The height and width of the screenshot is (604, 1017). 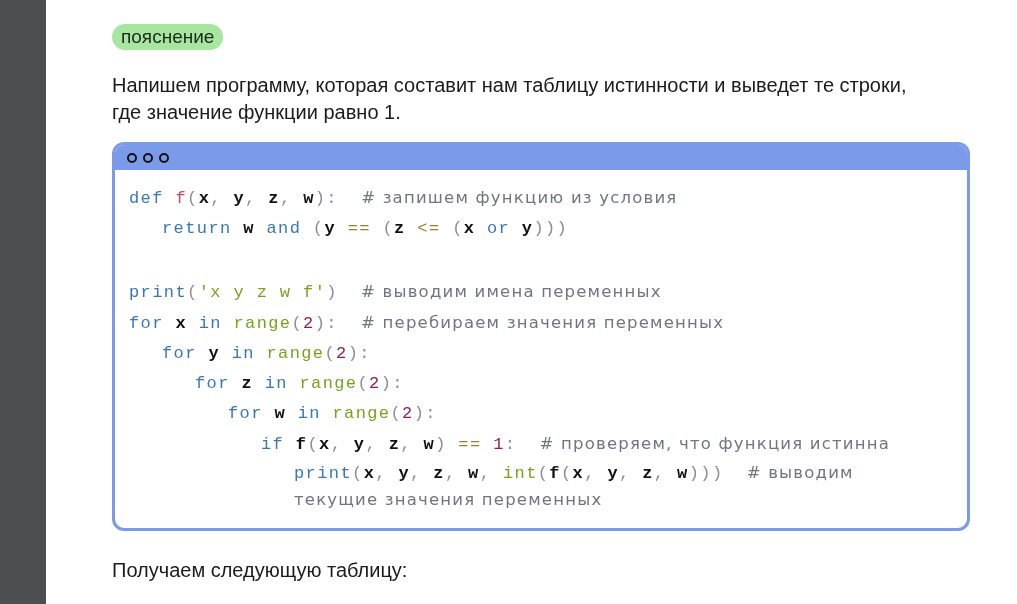 I want to click on code-line: for w in range(2):, so click(x=333, y=414).